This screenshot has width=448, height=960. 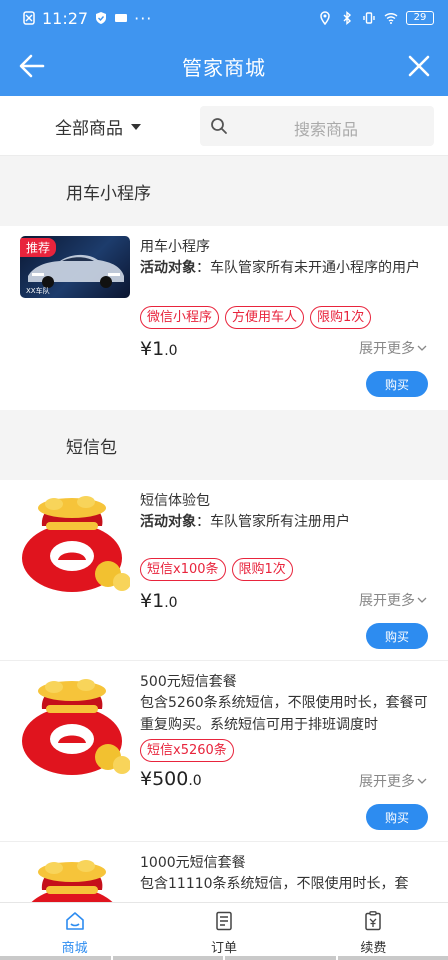 What do you see at coordinates (224, 191) in the screenshot?
I see `section-header: 用车小程序` at bounding box center [224, 191].